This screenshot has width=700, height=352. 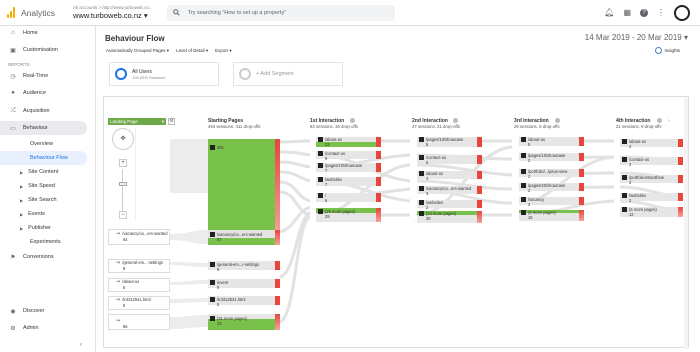 I want to click on acquisition-icon: ⤮, so click(x=13, y=110).